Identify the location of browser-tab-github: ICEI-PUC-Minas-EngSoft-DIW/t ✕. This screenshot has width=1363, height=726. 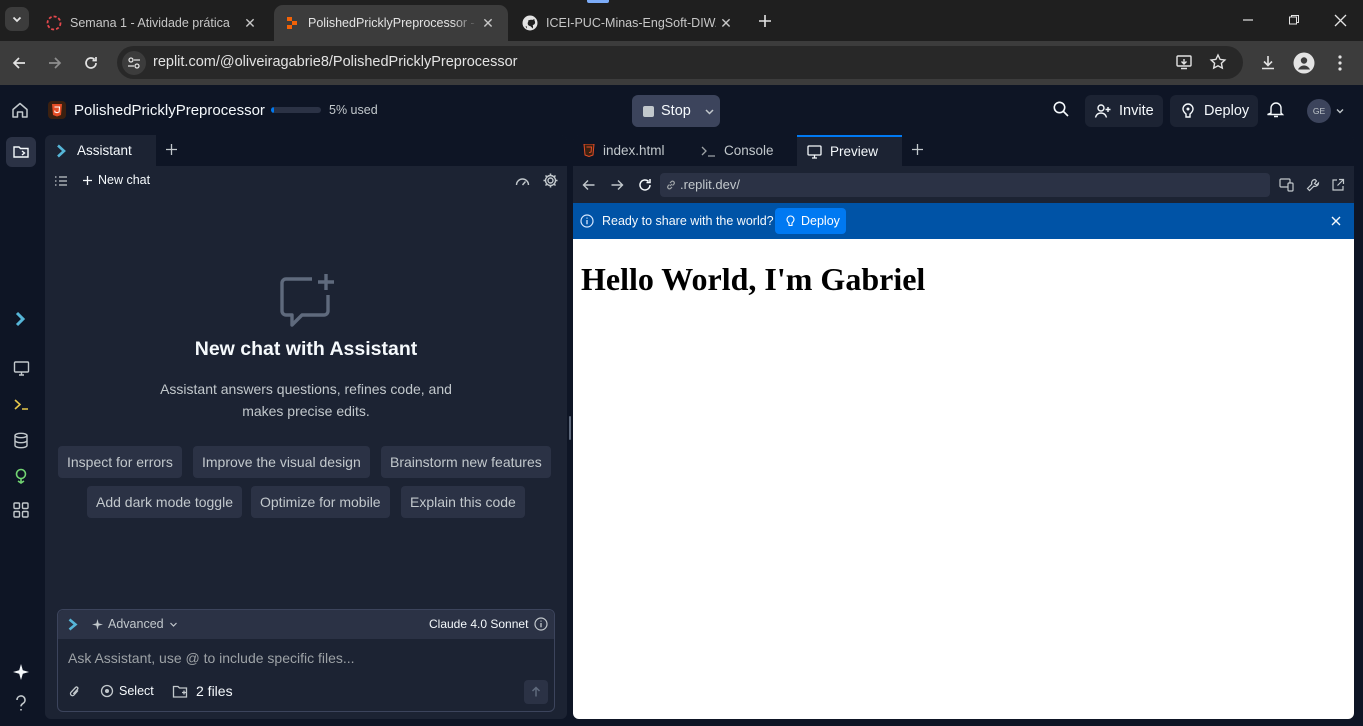
(629, 23).